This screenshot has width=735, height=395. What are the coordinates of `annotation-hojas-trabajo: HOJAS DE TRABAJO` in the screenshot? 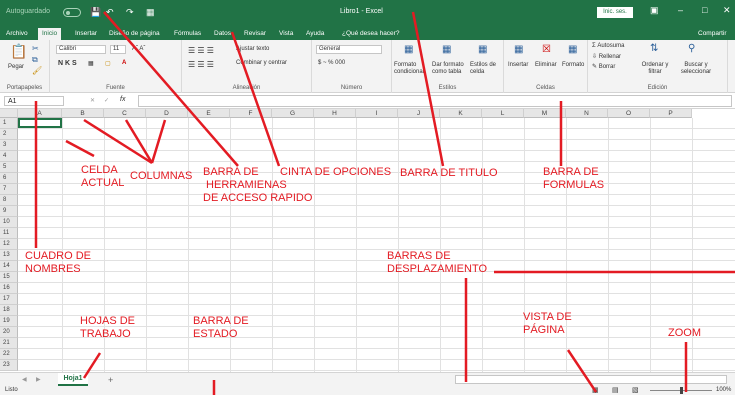 It's located at (107, 328).